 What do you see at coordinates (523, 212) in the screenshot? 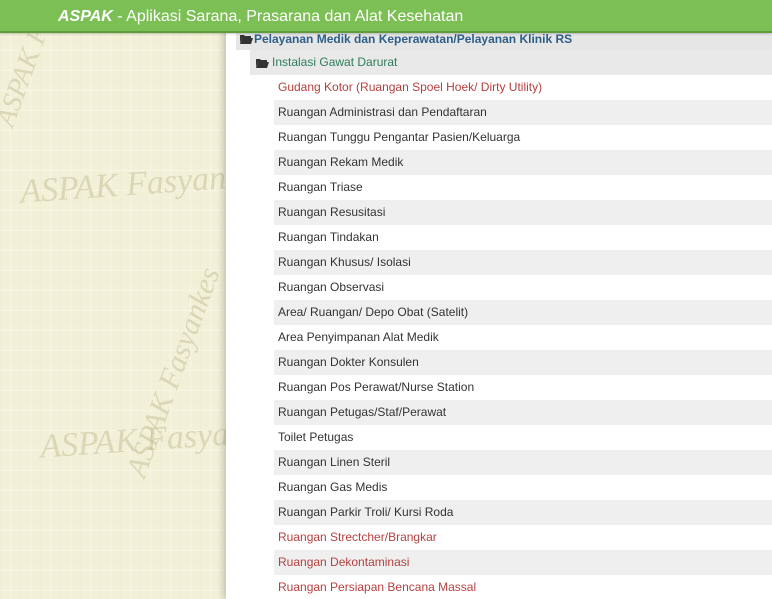
I see `room-list-item: Ruangan Resusitasi` at bounding box center [523, 212].